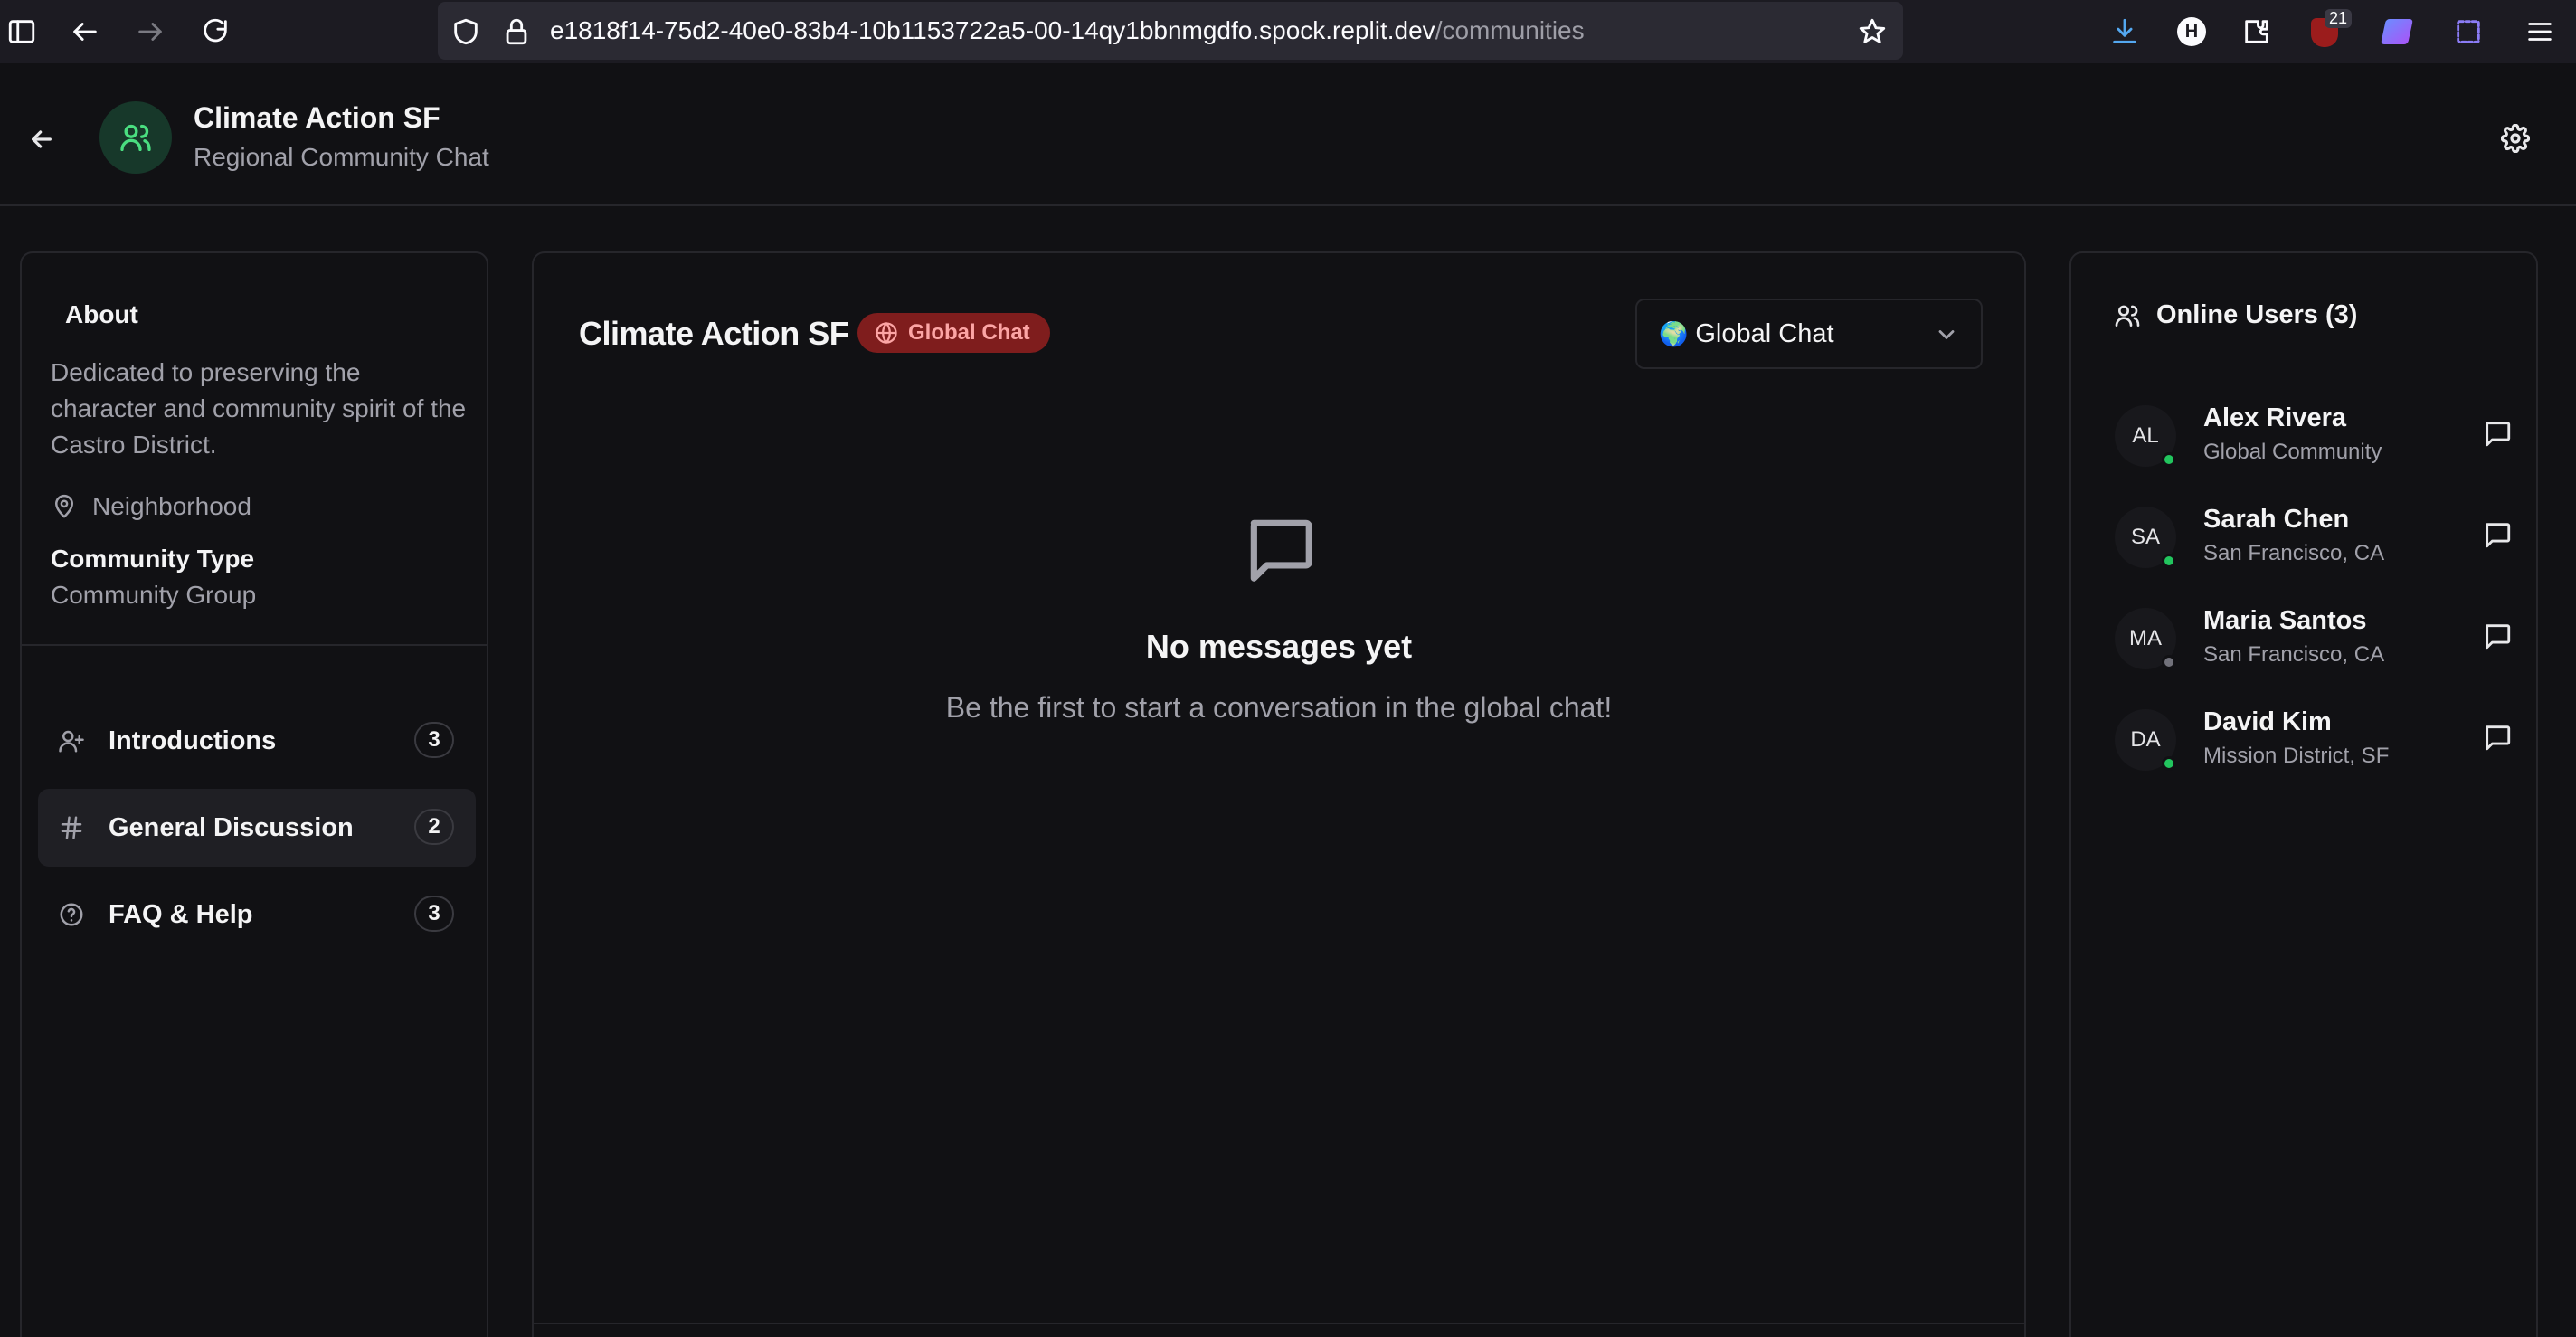  Describe the element at coordinates (2314, 438) in the screenshot. I see `online-user-row: AL Alex Rivera Global Community` at that location.